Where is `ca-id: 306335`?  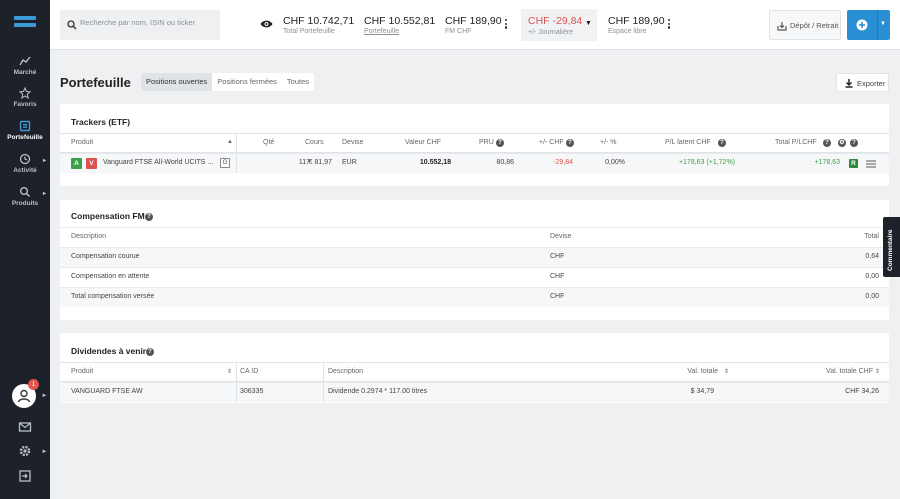
ca-id: 306335 is located at coordinates (252, 391).